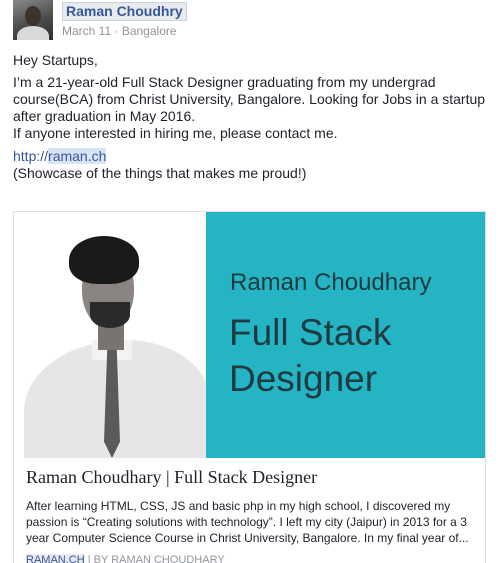 The image size is (501, 563). I want to click on post-greeting: Hey Startups,, so click(55, 60).